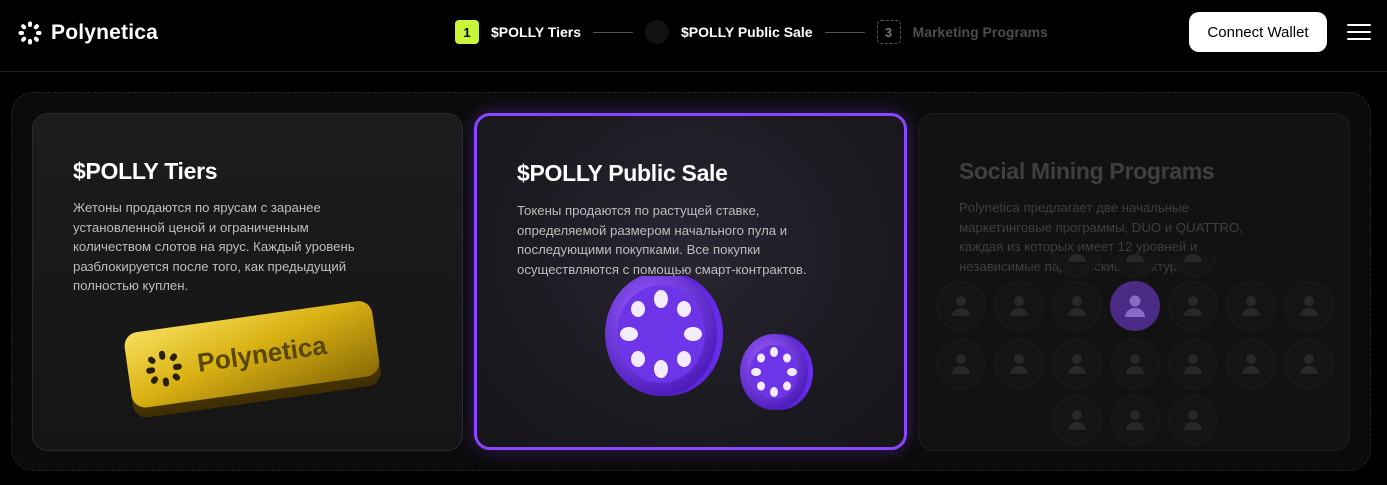 The width and height of the screenshot is (1387, 485). Describe the element at coordinates (254, 357) in the screenshot. I see `gold-bar-image: Polynetica` at that location.